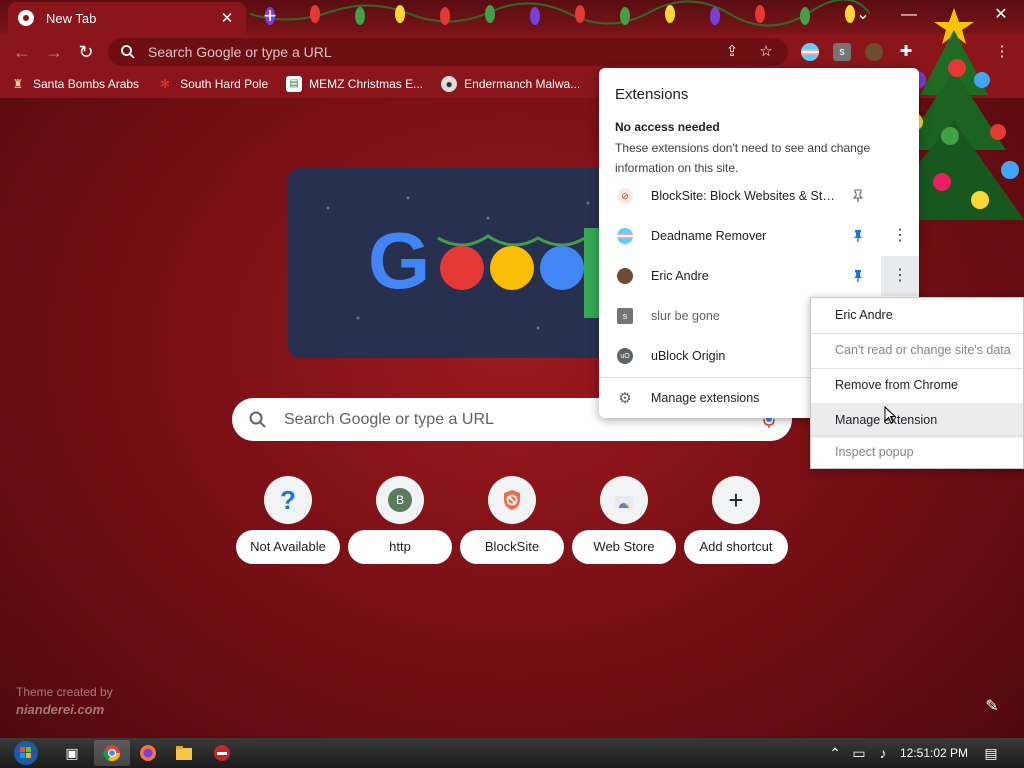 Image resolution: width=1024 pixels, height=768 pixels. What do you see at coordinates (288, 500) in the screenshot?
I see `question-icon: ?` at bounding box center [288, 500].